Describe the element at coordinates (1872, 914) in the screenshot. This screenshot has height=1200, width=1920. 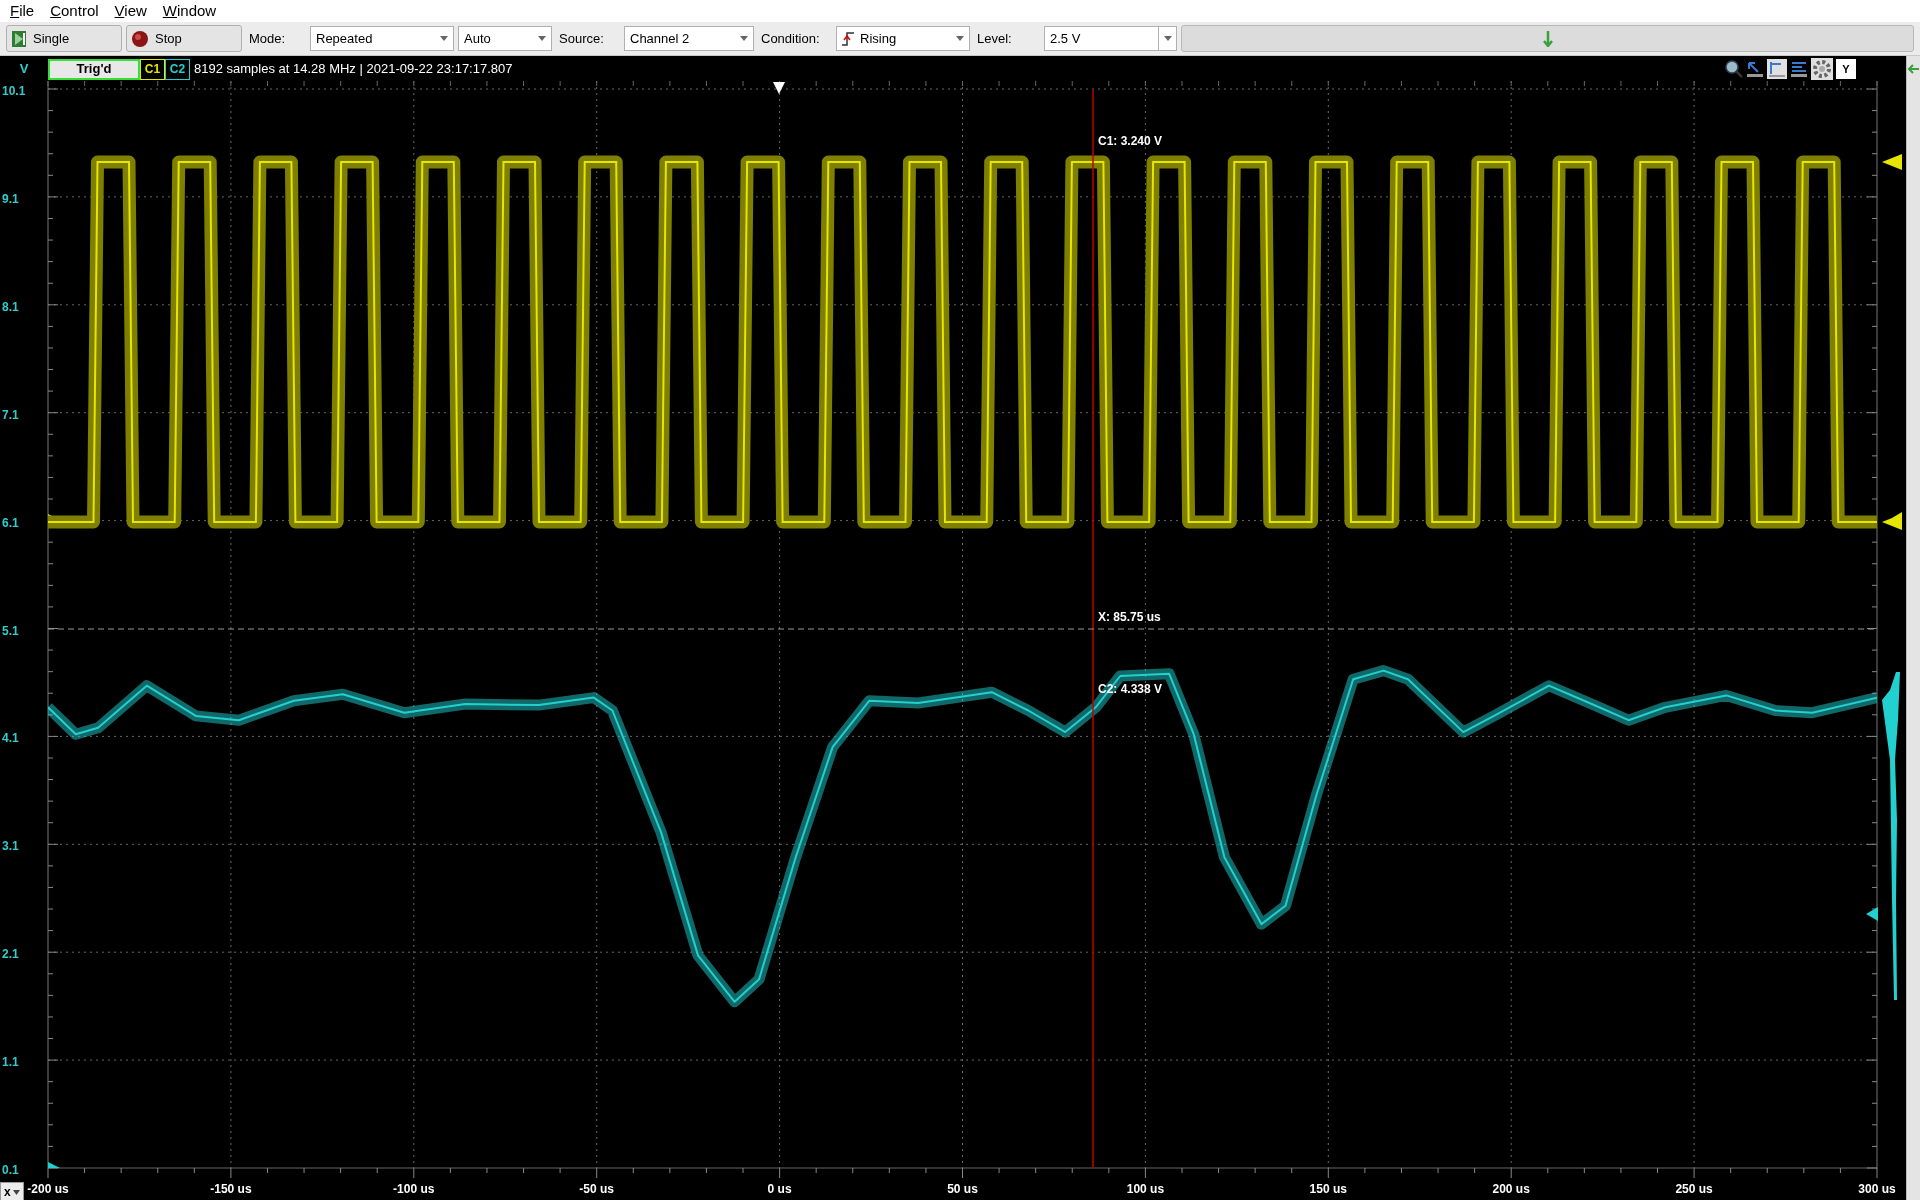
I see `trigger-level-marker-icon` at that location.